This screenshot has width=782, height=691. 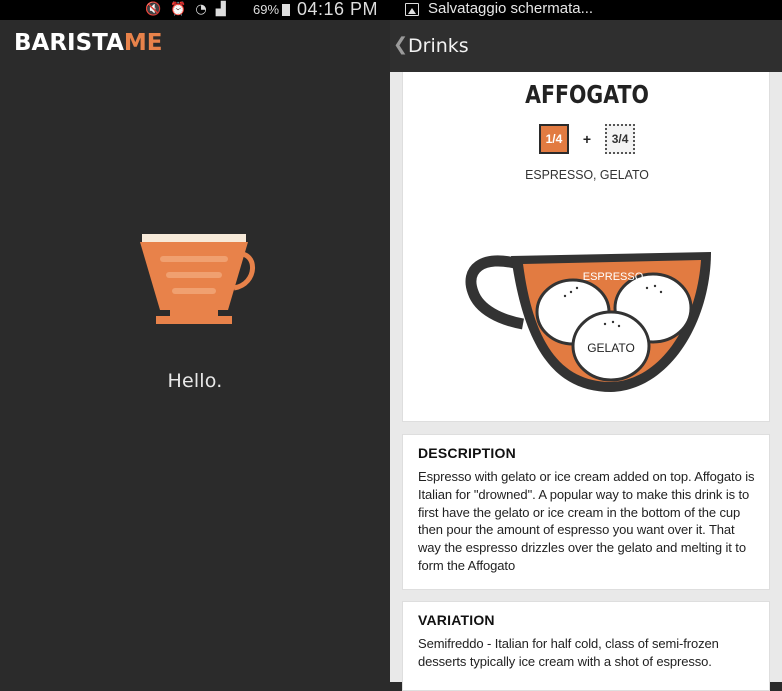 I want to click on screenshot-icon, so click(x=412, y=9).